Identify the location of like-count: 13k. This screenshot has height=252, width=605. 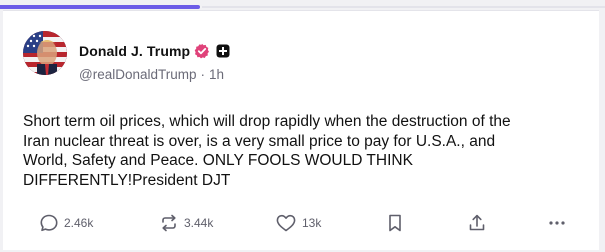
(312, 223).